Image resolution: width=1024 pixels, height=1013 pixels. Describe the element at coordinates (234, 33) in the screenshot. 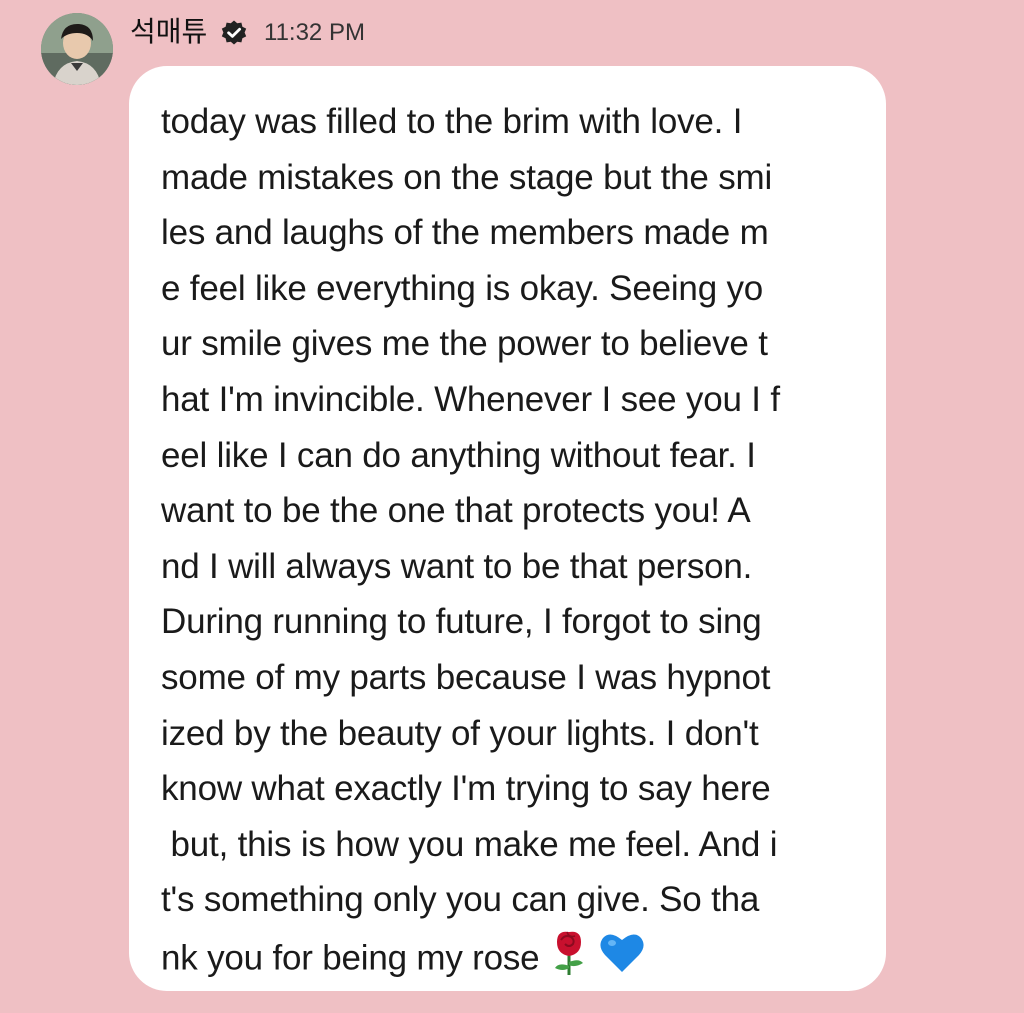

I see `verified-check-icon` at that location.